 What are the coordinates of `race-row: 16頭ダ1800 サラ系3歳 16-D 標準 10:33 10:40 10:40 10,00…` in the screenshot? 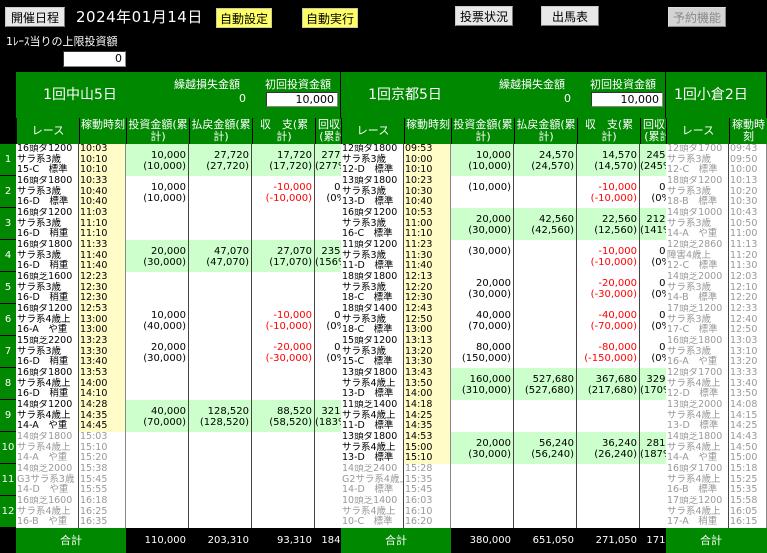 It's located at (184, 192).